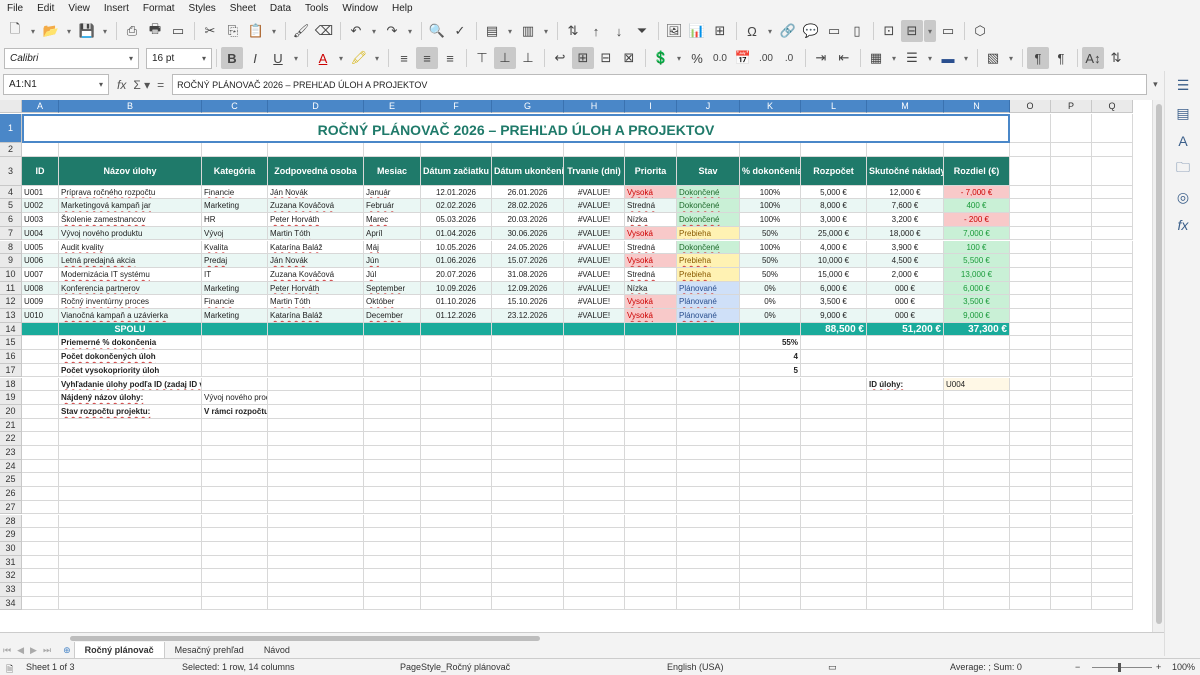 This screenshot has height=675, width=1200. Describe the element at coordinates (130, 357) in the screenshot. I see `summary-label: Počet dokončených úloh` at that location.